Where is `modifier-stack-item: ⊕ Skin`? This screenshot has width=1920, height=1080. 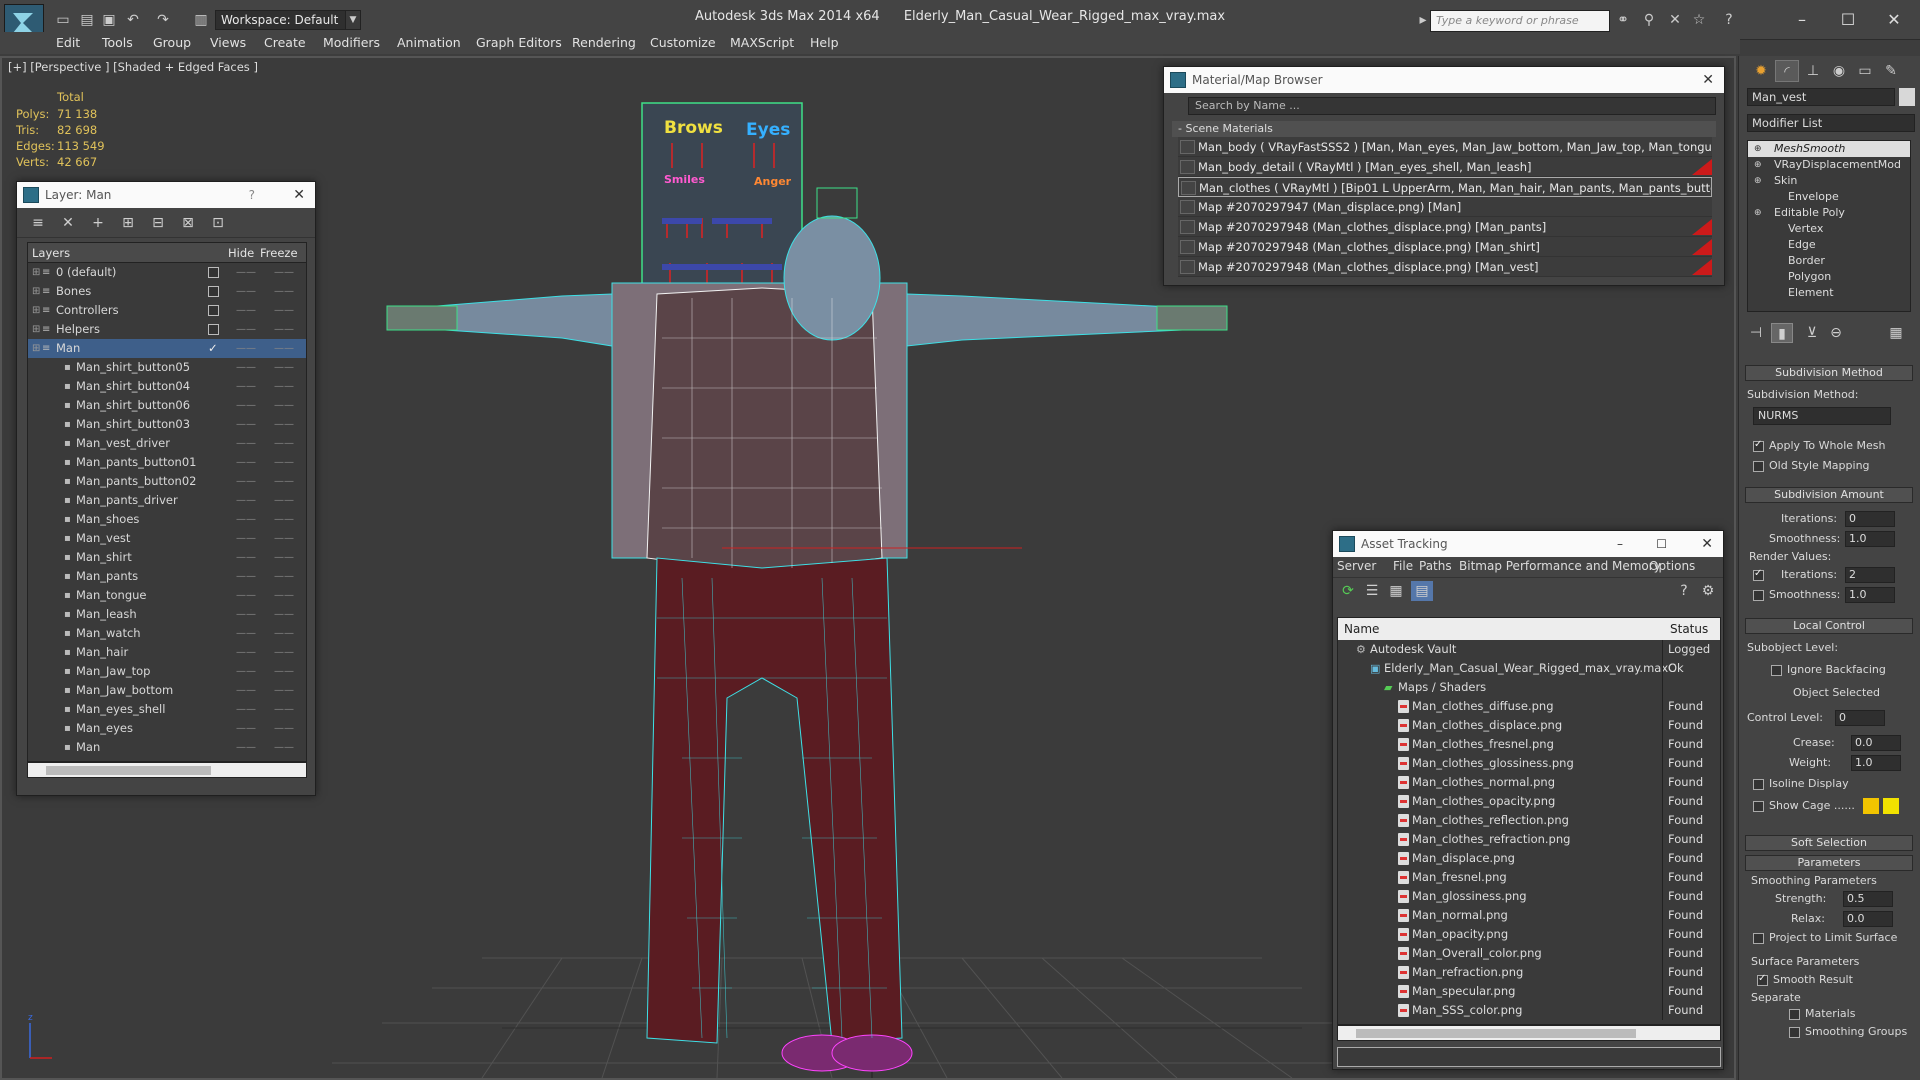
modifier-stack-item: ⊕ Skin is located at coordinates (1829, 181).